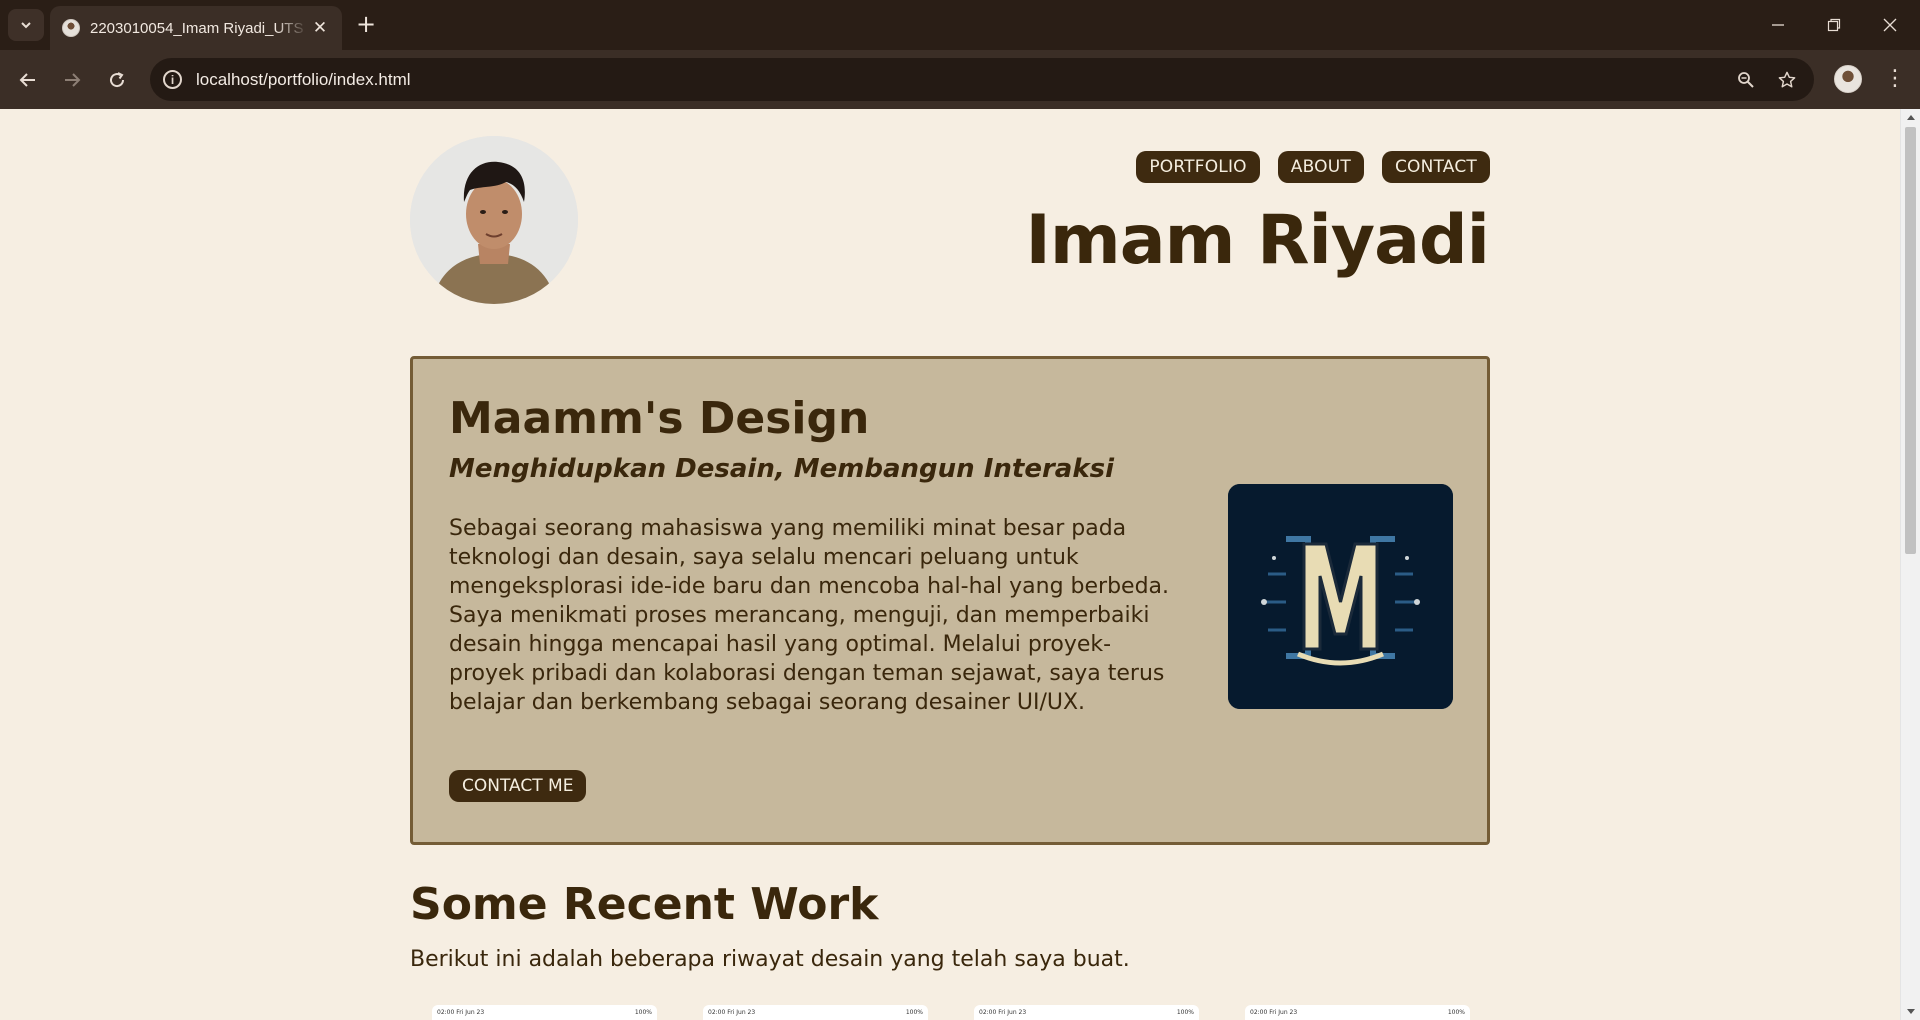  What do you see at coordinates (982, 79) in the screenshot?
I see `address-bar: i localhost/portfolio/index.html` at bounding box center [982, 79].